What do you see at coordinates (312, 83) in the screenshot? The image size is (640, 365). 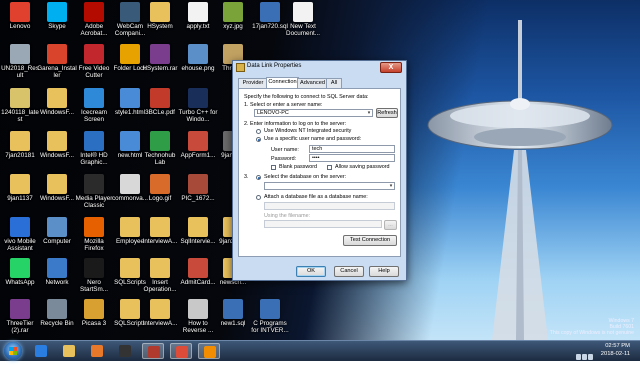 I see `tab-advanced: Advanced` at bounding box center [312, 83].